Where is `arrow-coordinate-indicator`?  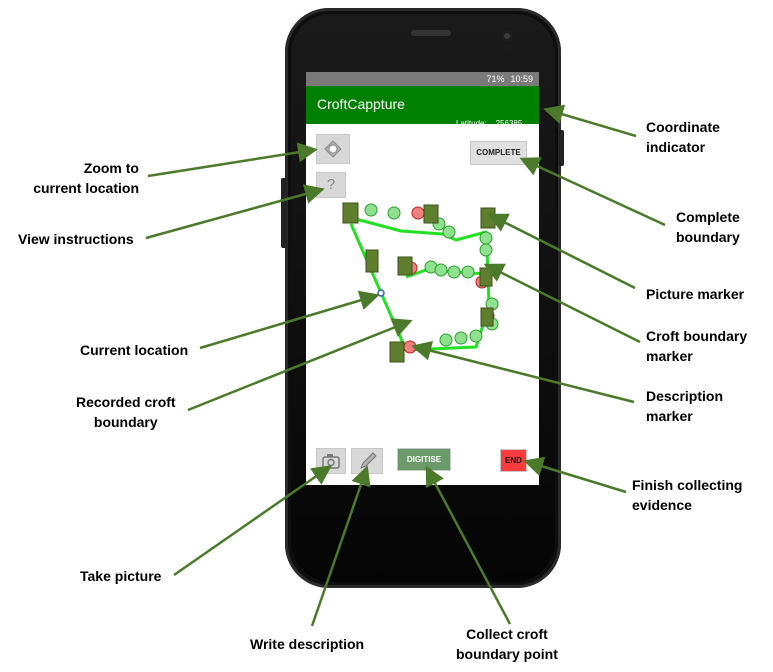 arrow-coordinate-indicator is located at coordinates (590, 121).